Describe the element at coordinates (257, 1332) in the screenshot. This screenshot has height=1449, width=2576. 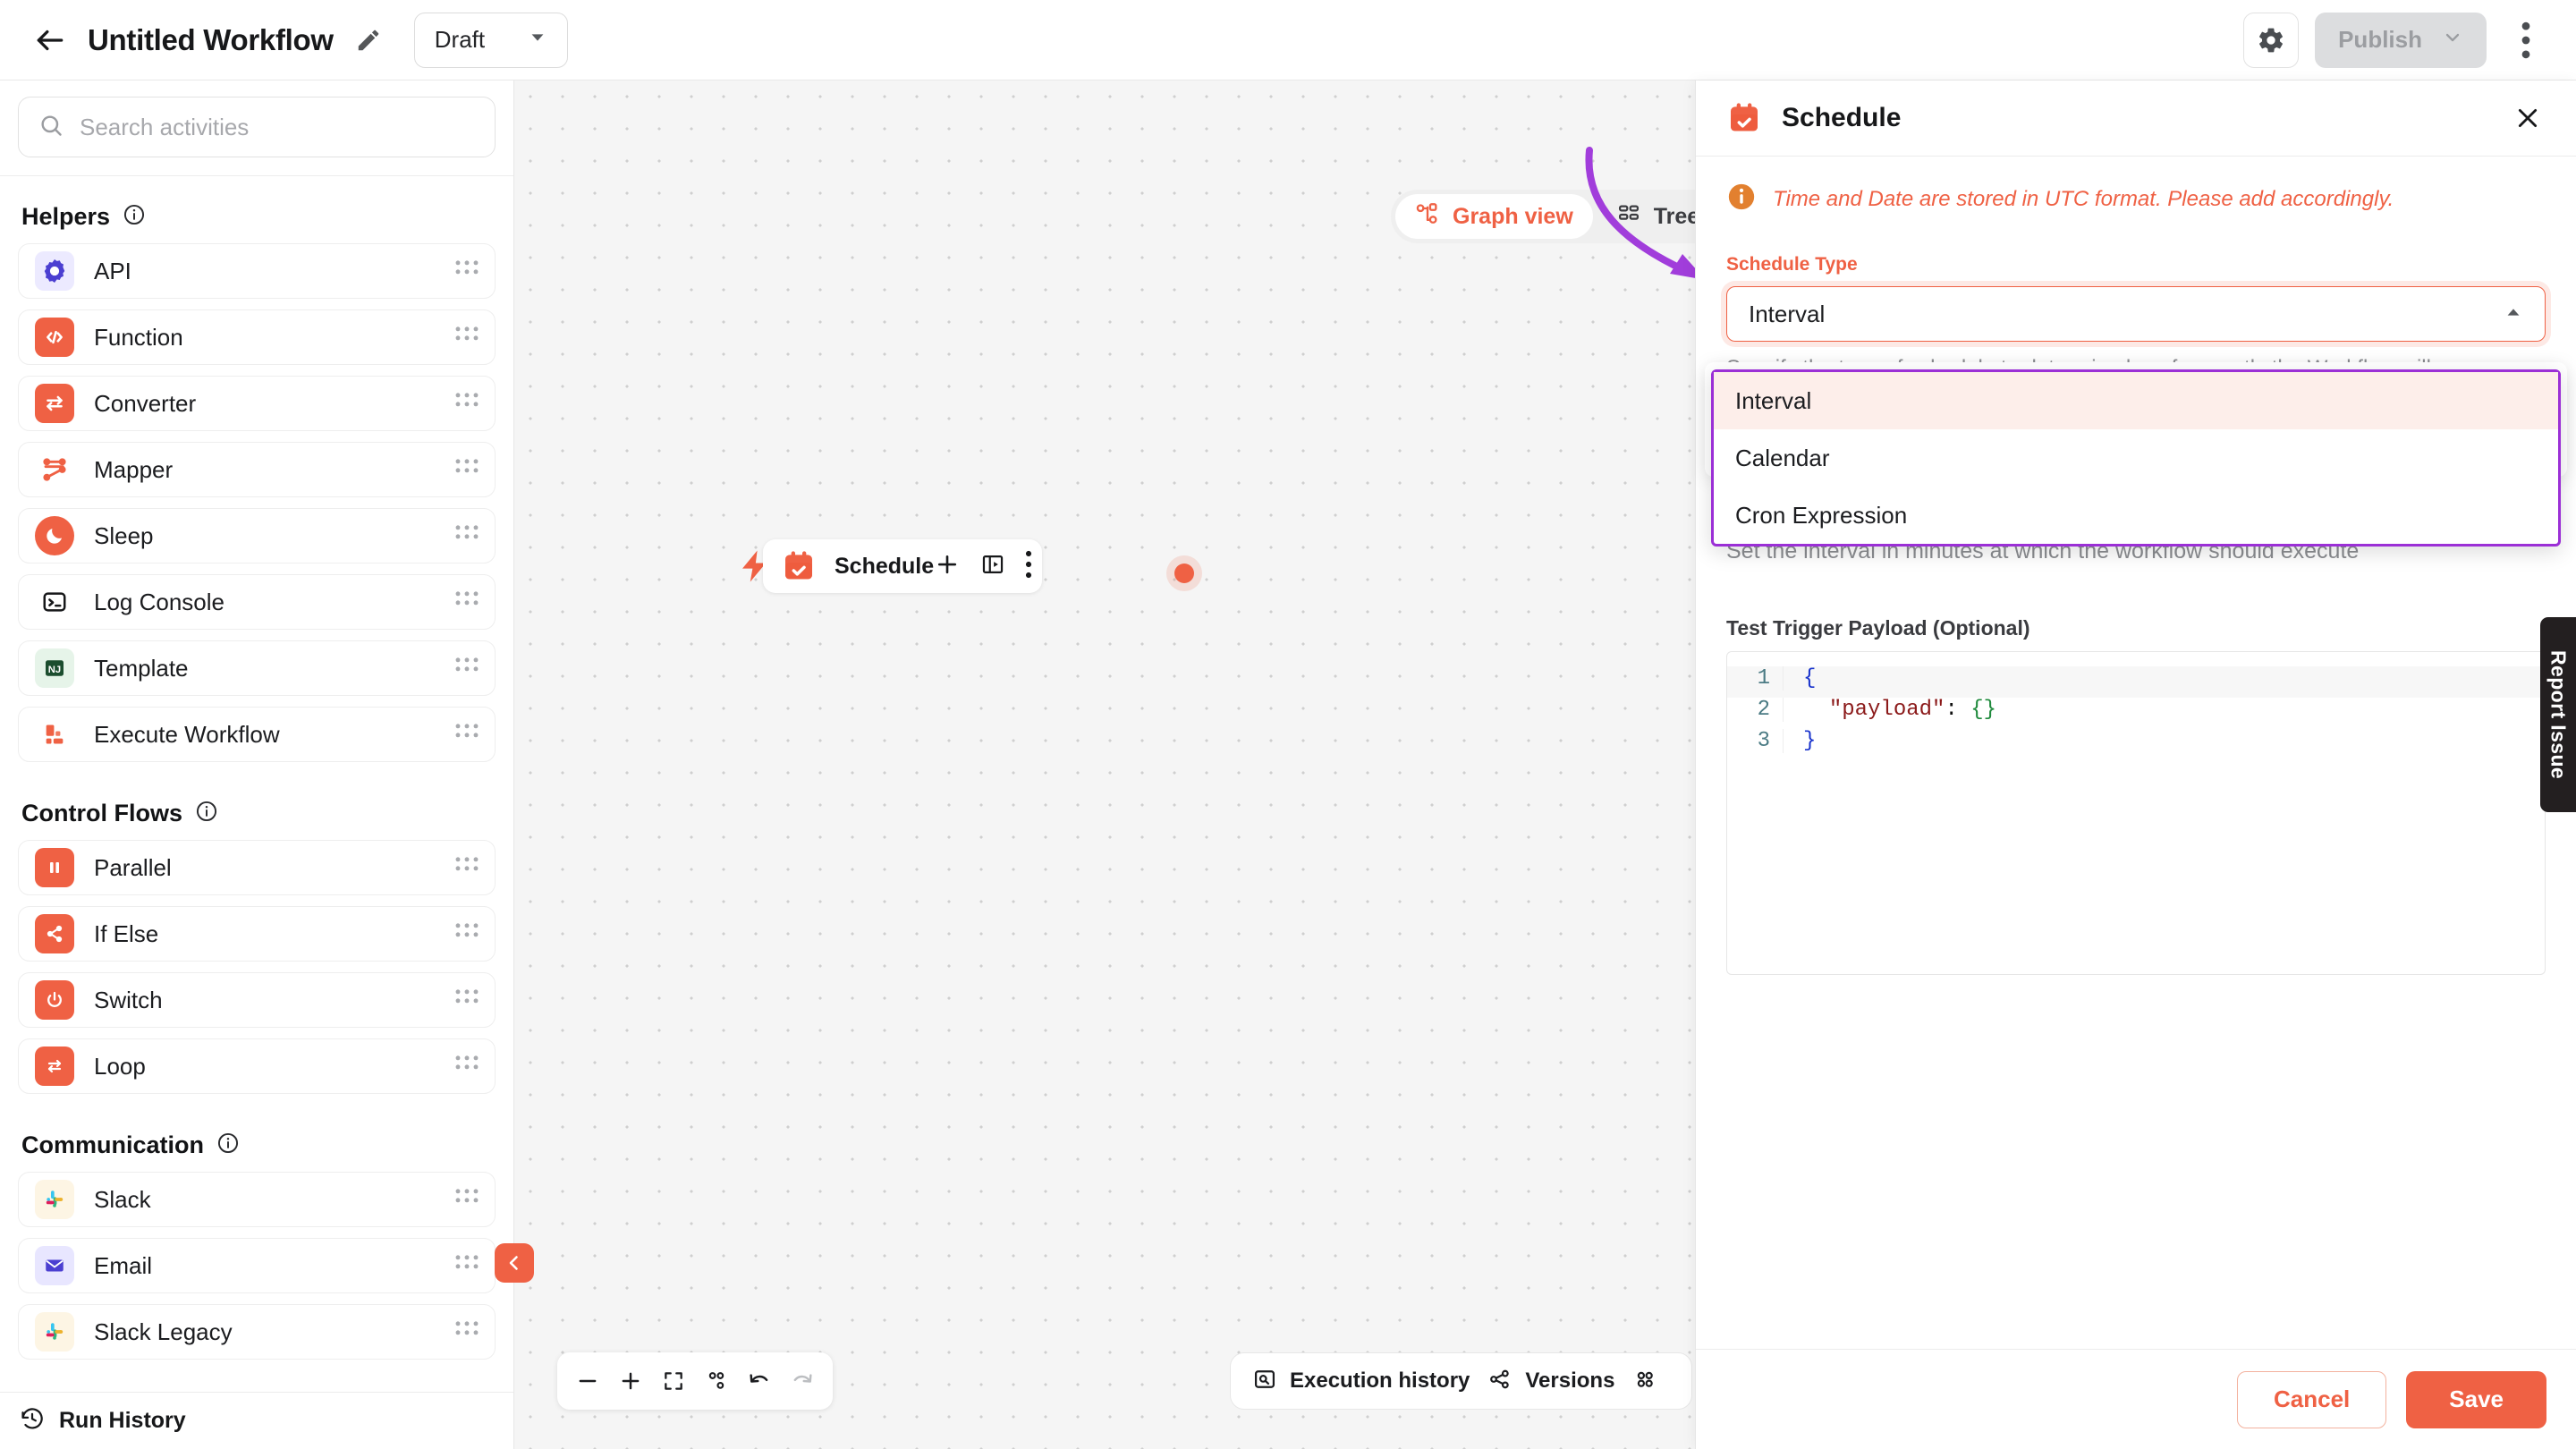
I see `activity-item-slack-legacy: Slack Legacy` at that location.